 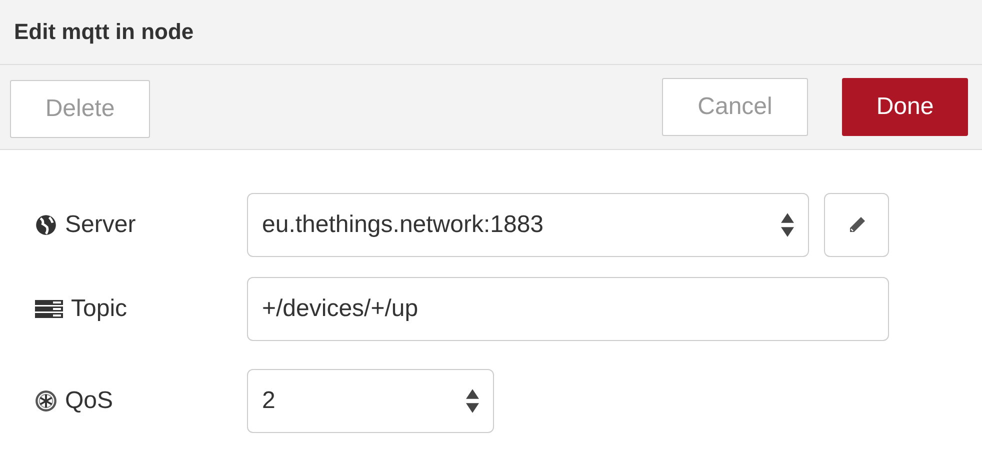 What do you see at coordinates (370, 401) in the screenshot?
I see `qos-select: 2` at bounding box center [370, 401].